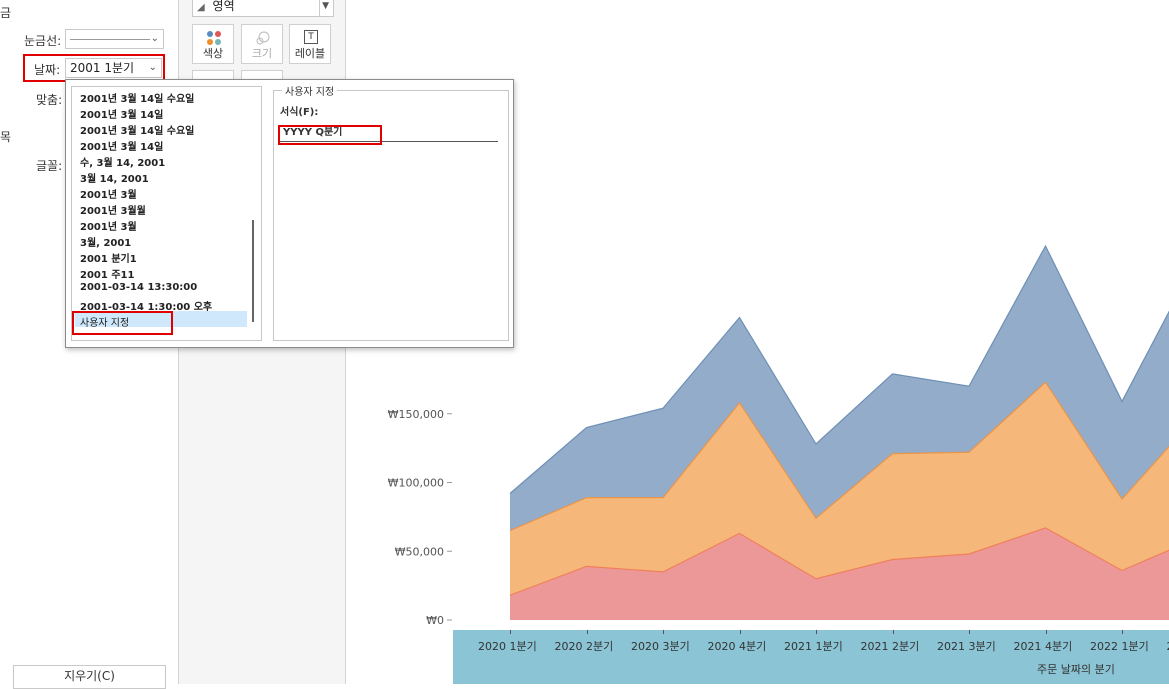 The width and height of the screenshot is (1169, 689). I want to click on label-button: T 레이블, so click(310, 44).